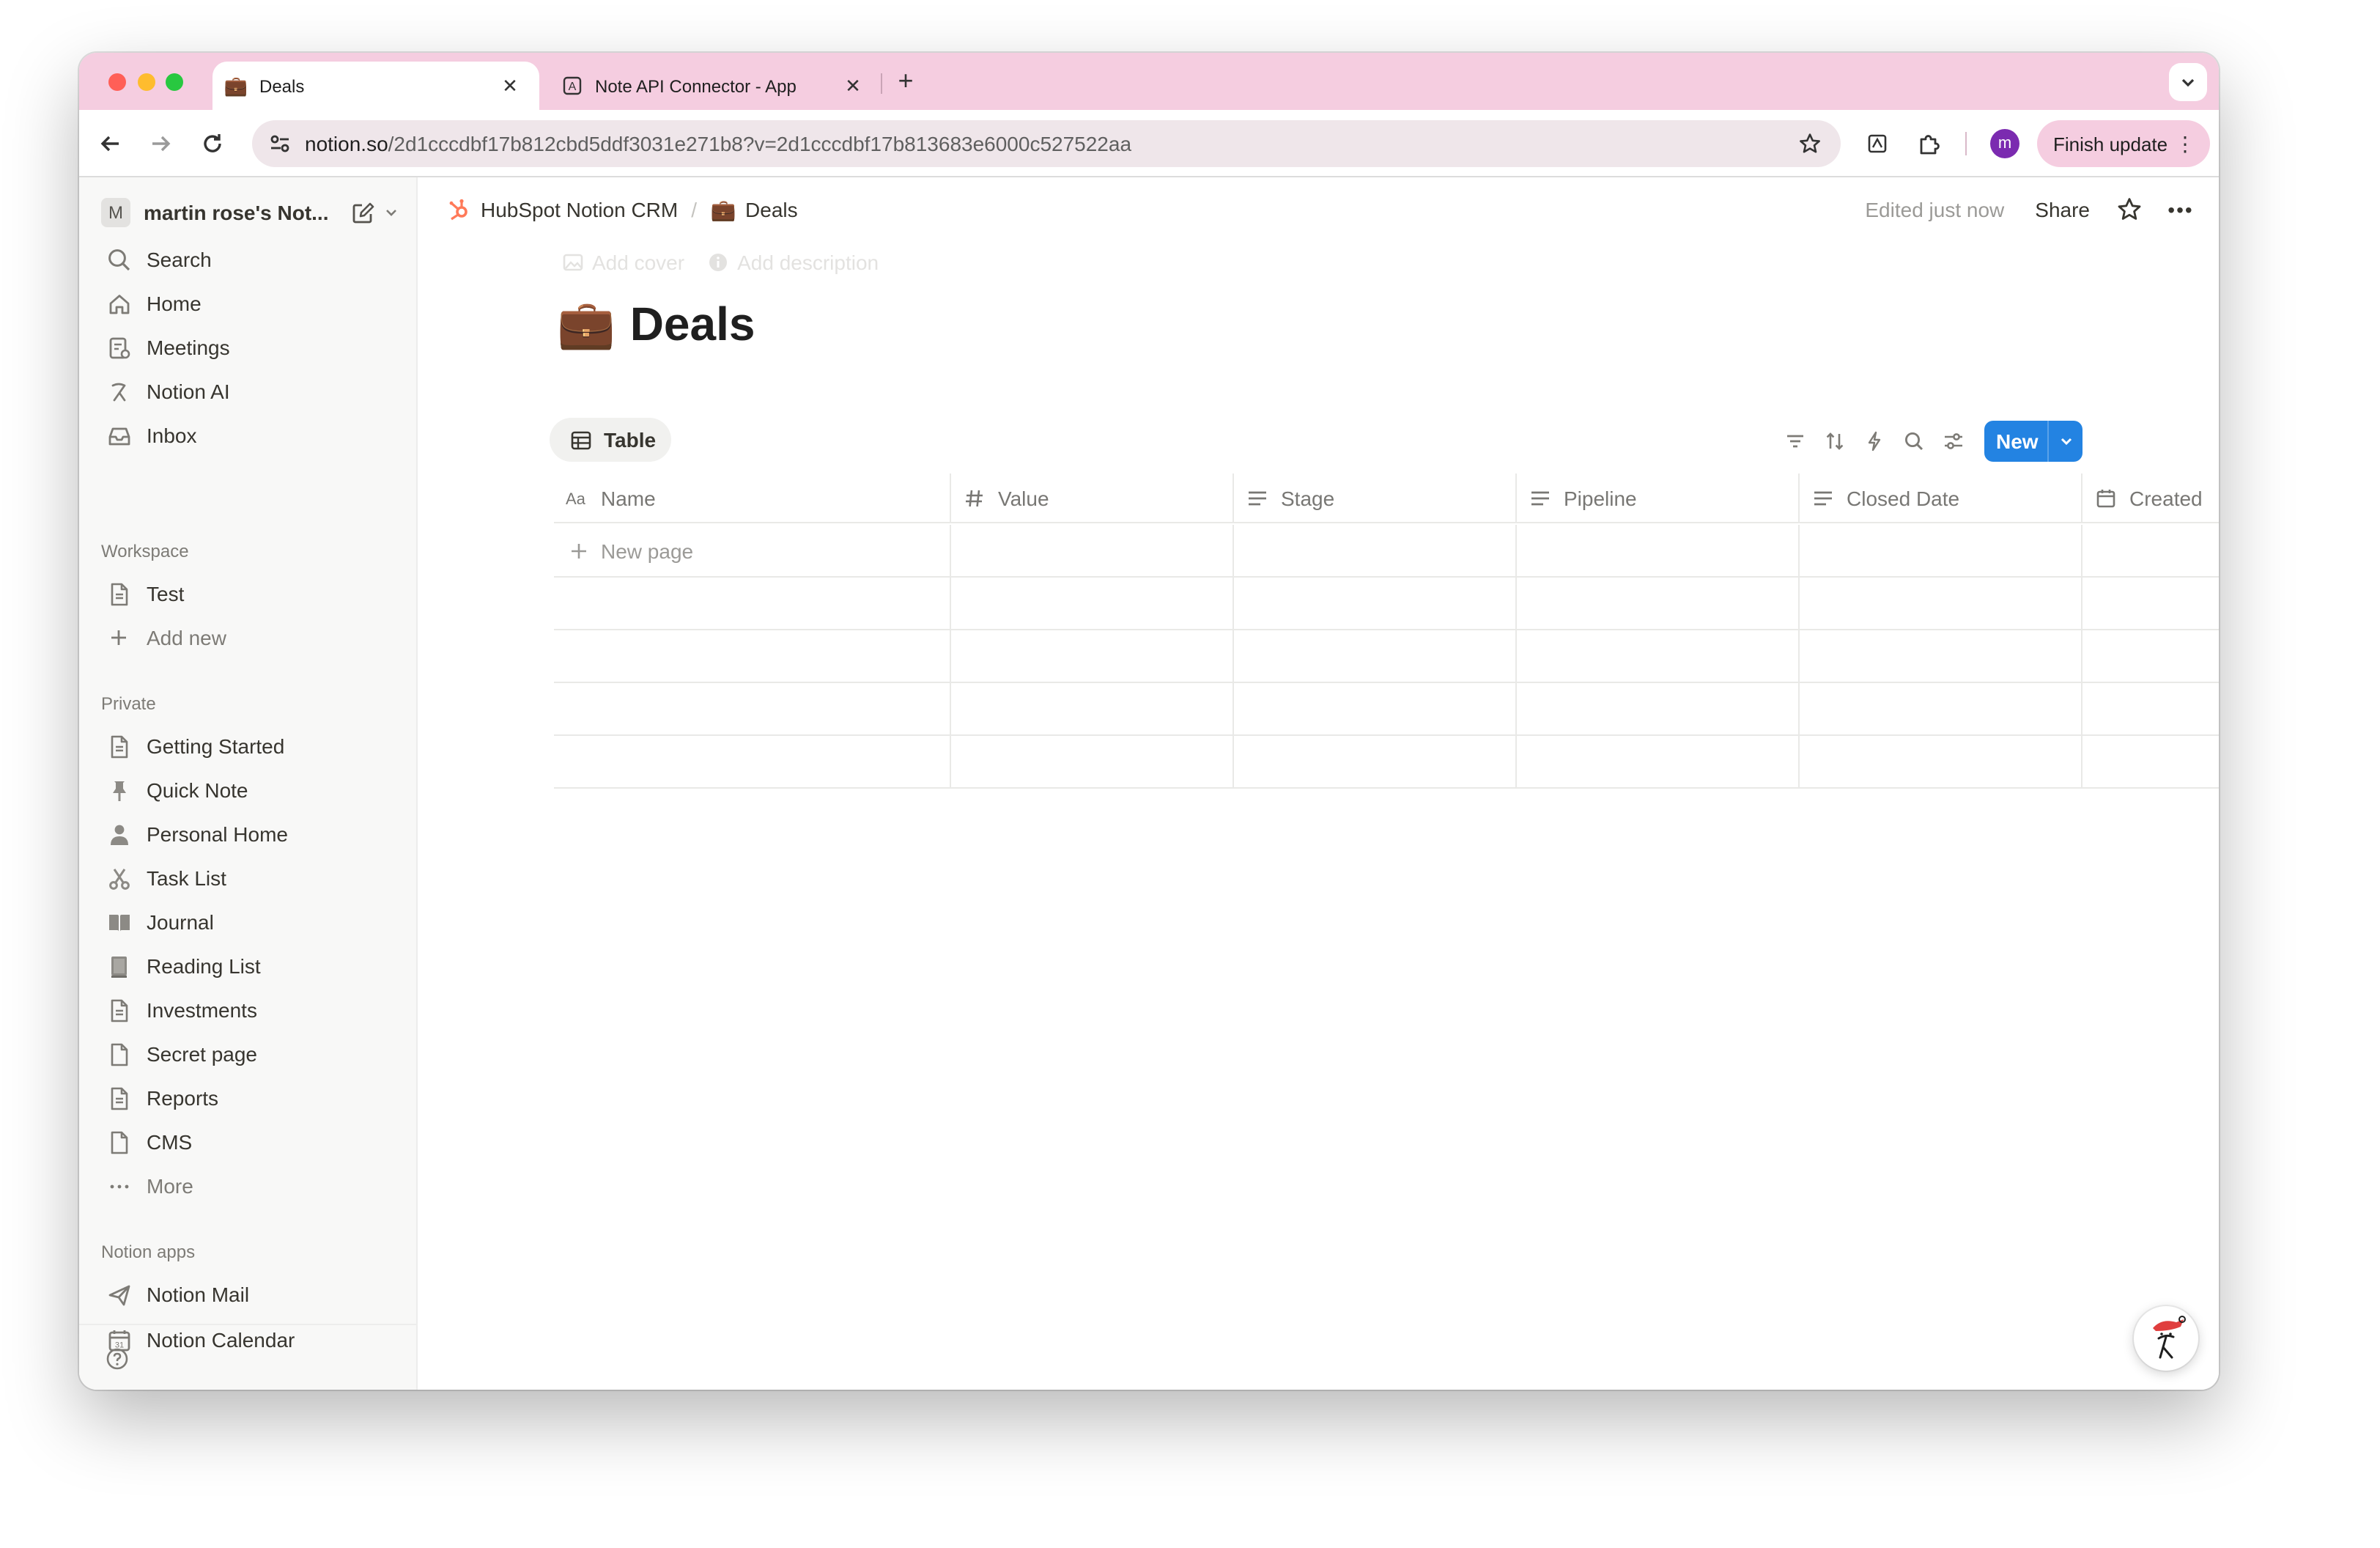 The height and width of the screenshot is (1548, 2380). I want to click on help-icon, so click(117, 1359).